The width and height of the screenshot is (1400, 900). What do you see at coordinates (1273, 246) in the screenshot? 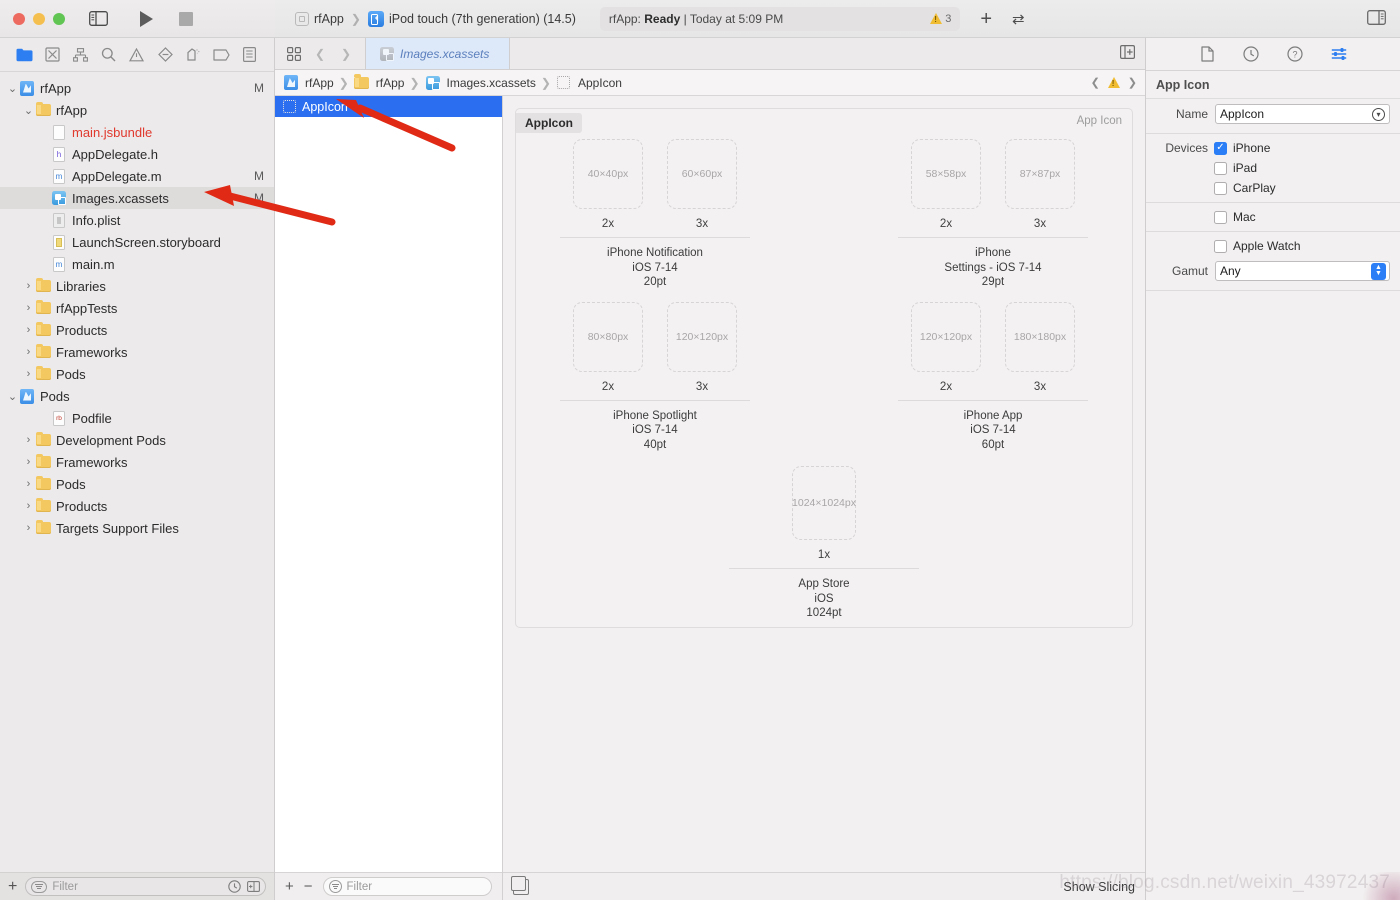
I see `inspector-device-row: Apple Watch` at bounding box center [1273, 246].